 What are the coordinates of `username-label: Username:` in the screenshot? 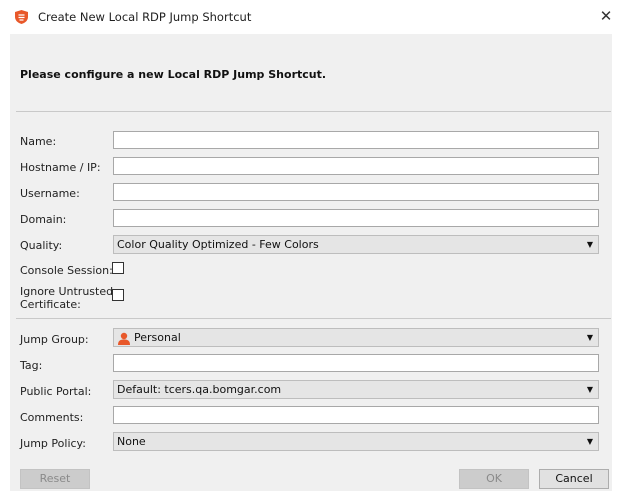 It's located at (50, 193).